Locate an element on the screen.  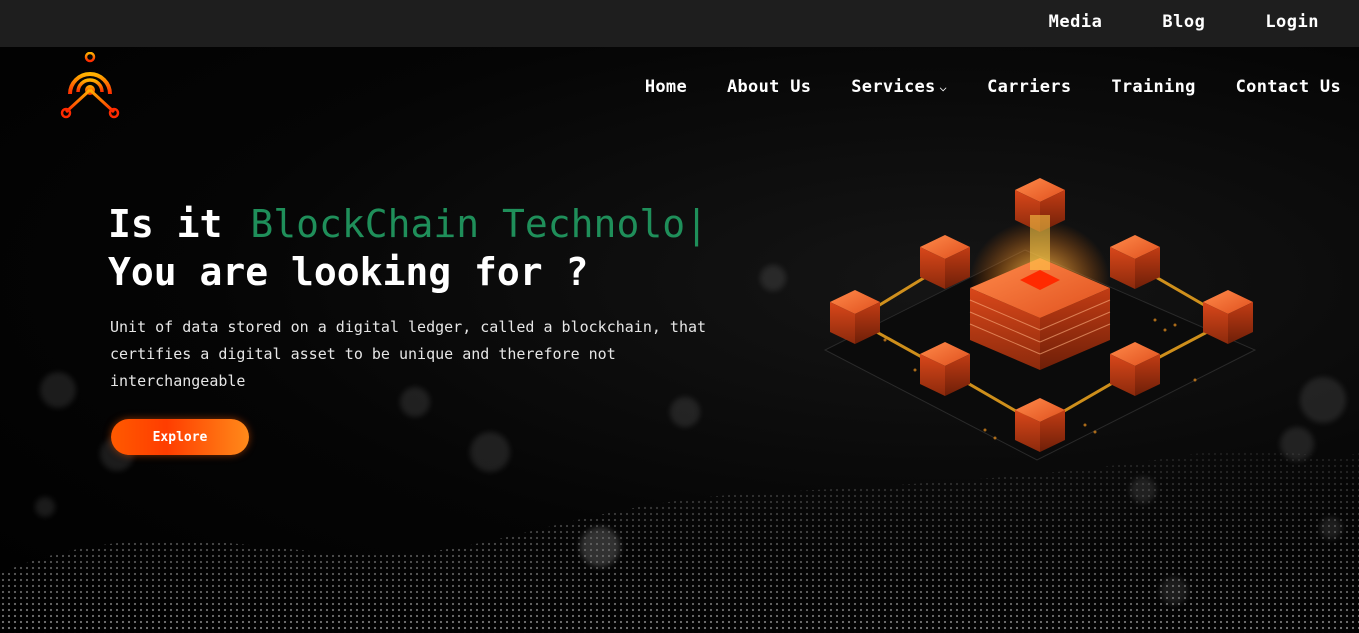
nav-contact-label: Contact Us is located at coordinates (1288, 87).